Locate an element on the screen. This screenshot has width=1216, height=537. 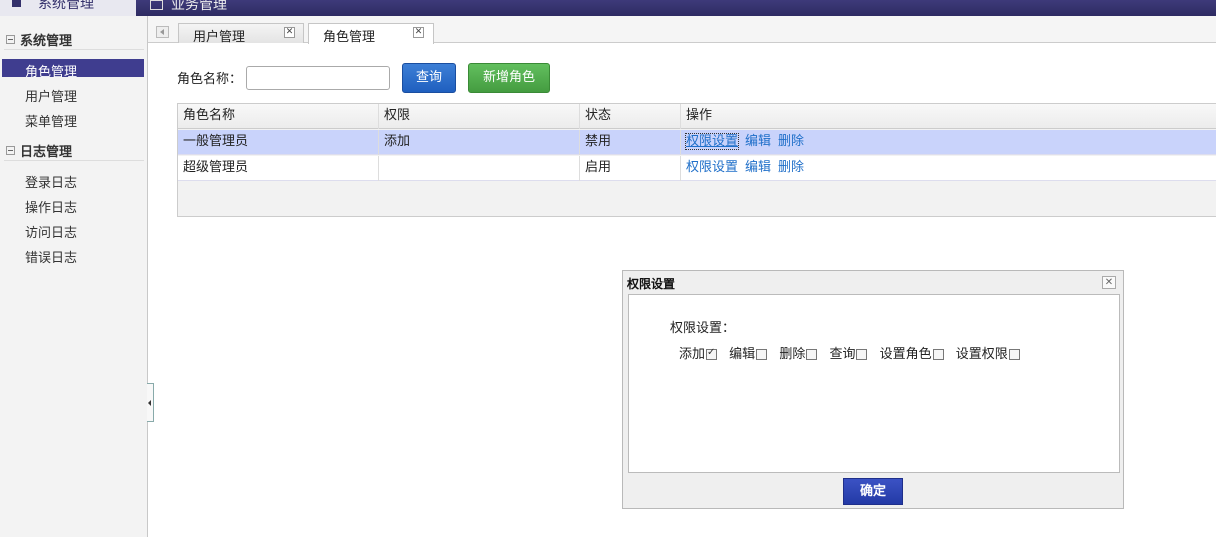
permission-option-delete: 删除 is located at coordinates (798, 352).